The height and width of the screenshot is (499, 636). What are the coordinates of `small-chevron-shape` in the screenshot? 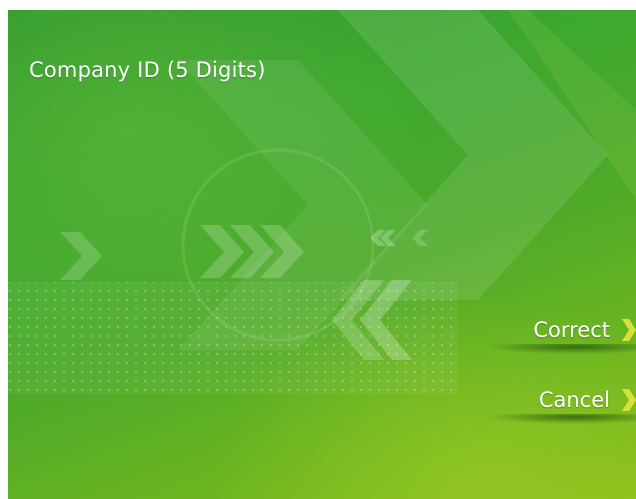 It's located at (81, 256).